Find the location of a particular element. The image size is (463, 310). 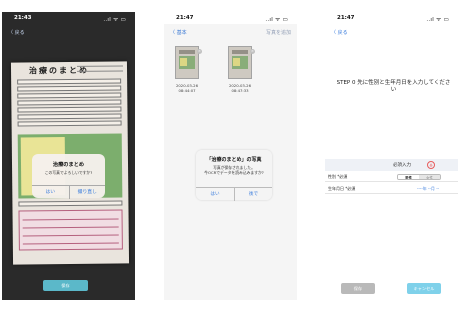

dialog-message-line: 今OCRでデータを読み込みますか? is located at coordinates (234, 172).